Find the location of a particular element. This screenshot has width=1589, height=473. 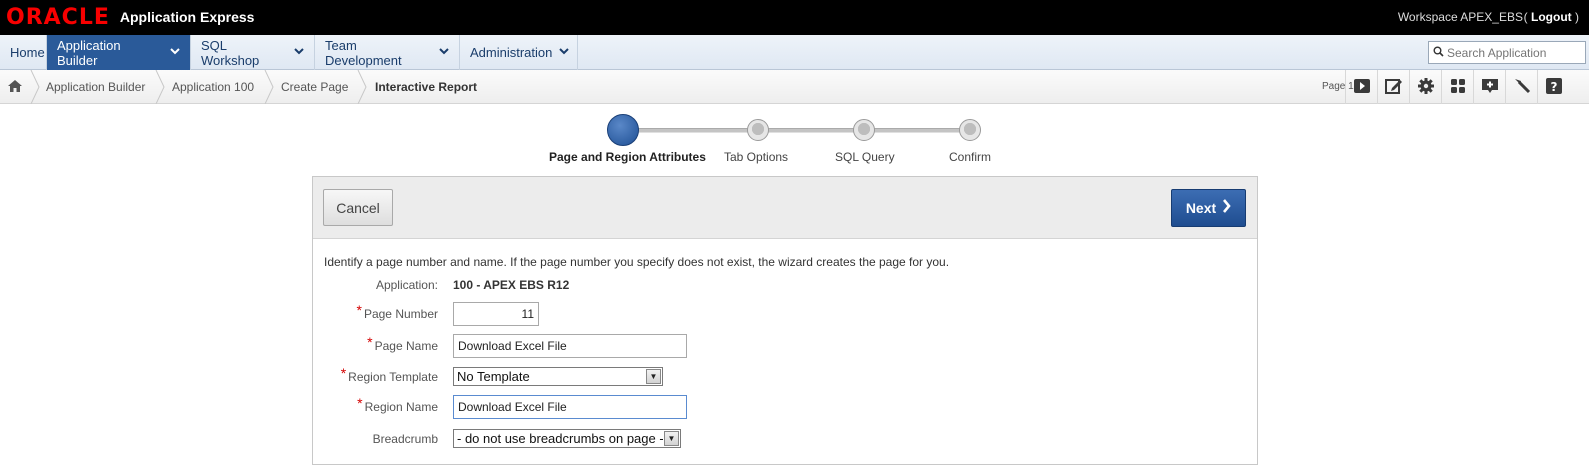

search-application-box is located at coordinates (1507, 52).